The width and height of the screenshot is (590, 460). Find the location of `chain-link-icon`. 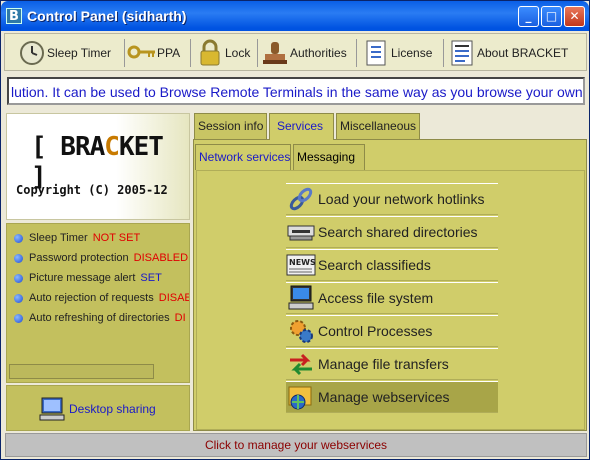

chain-link-icon is located at coordinates (301, 199).